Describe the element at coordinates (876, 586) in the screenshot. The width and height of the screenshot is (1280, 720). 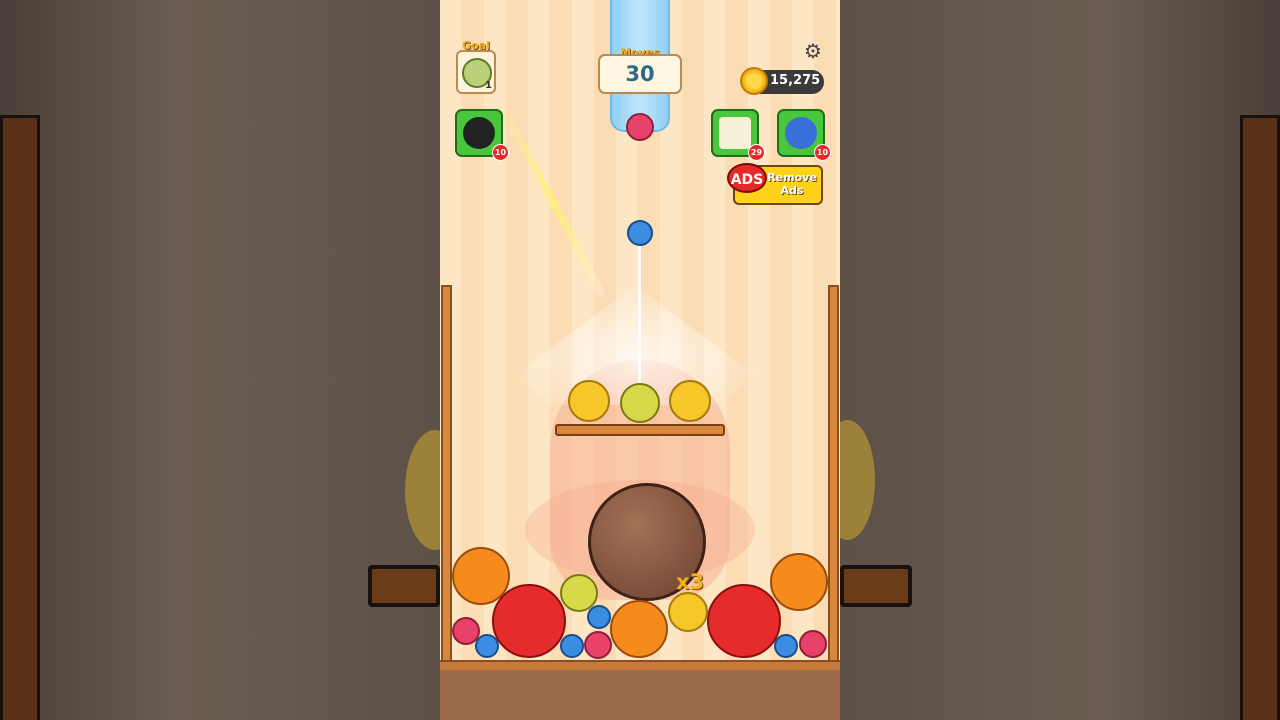
I see `blurred-shelf-right` at that location.